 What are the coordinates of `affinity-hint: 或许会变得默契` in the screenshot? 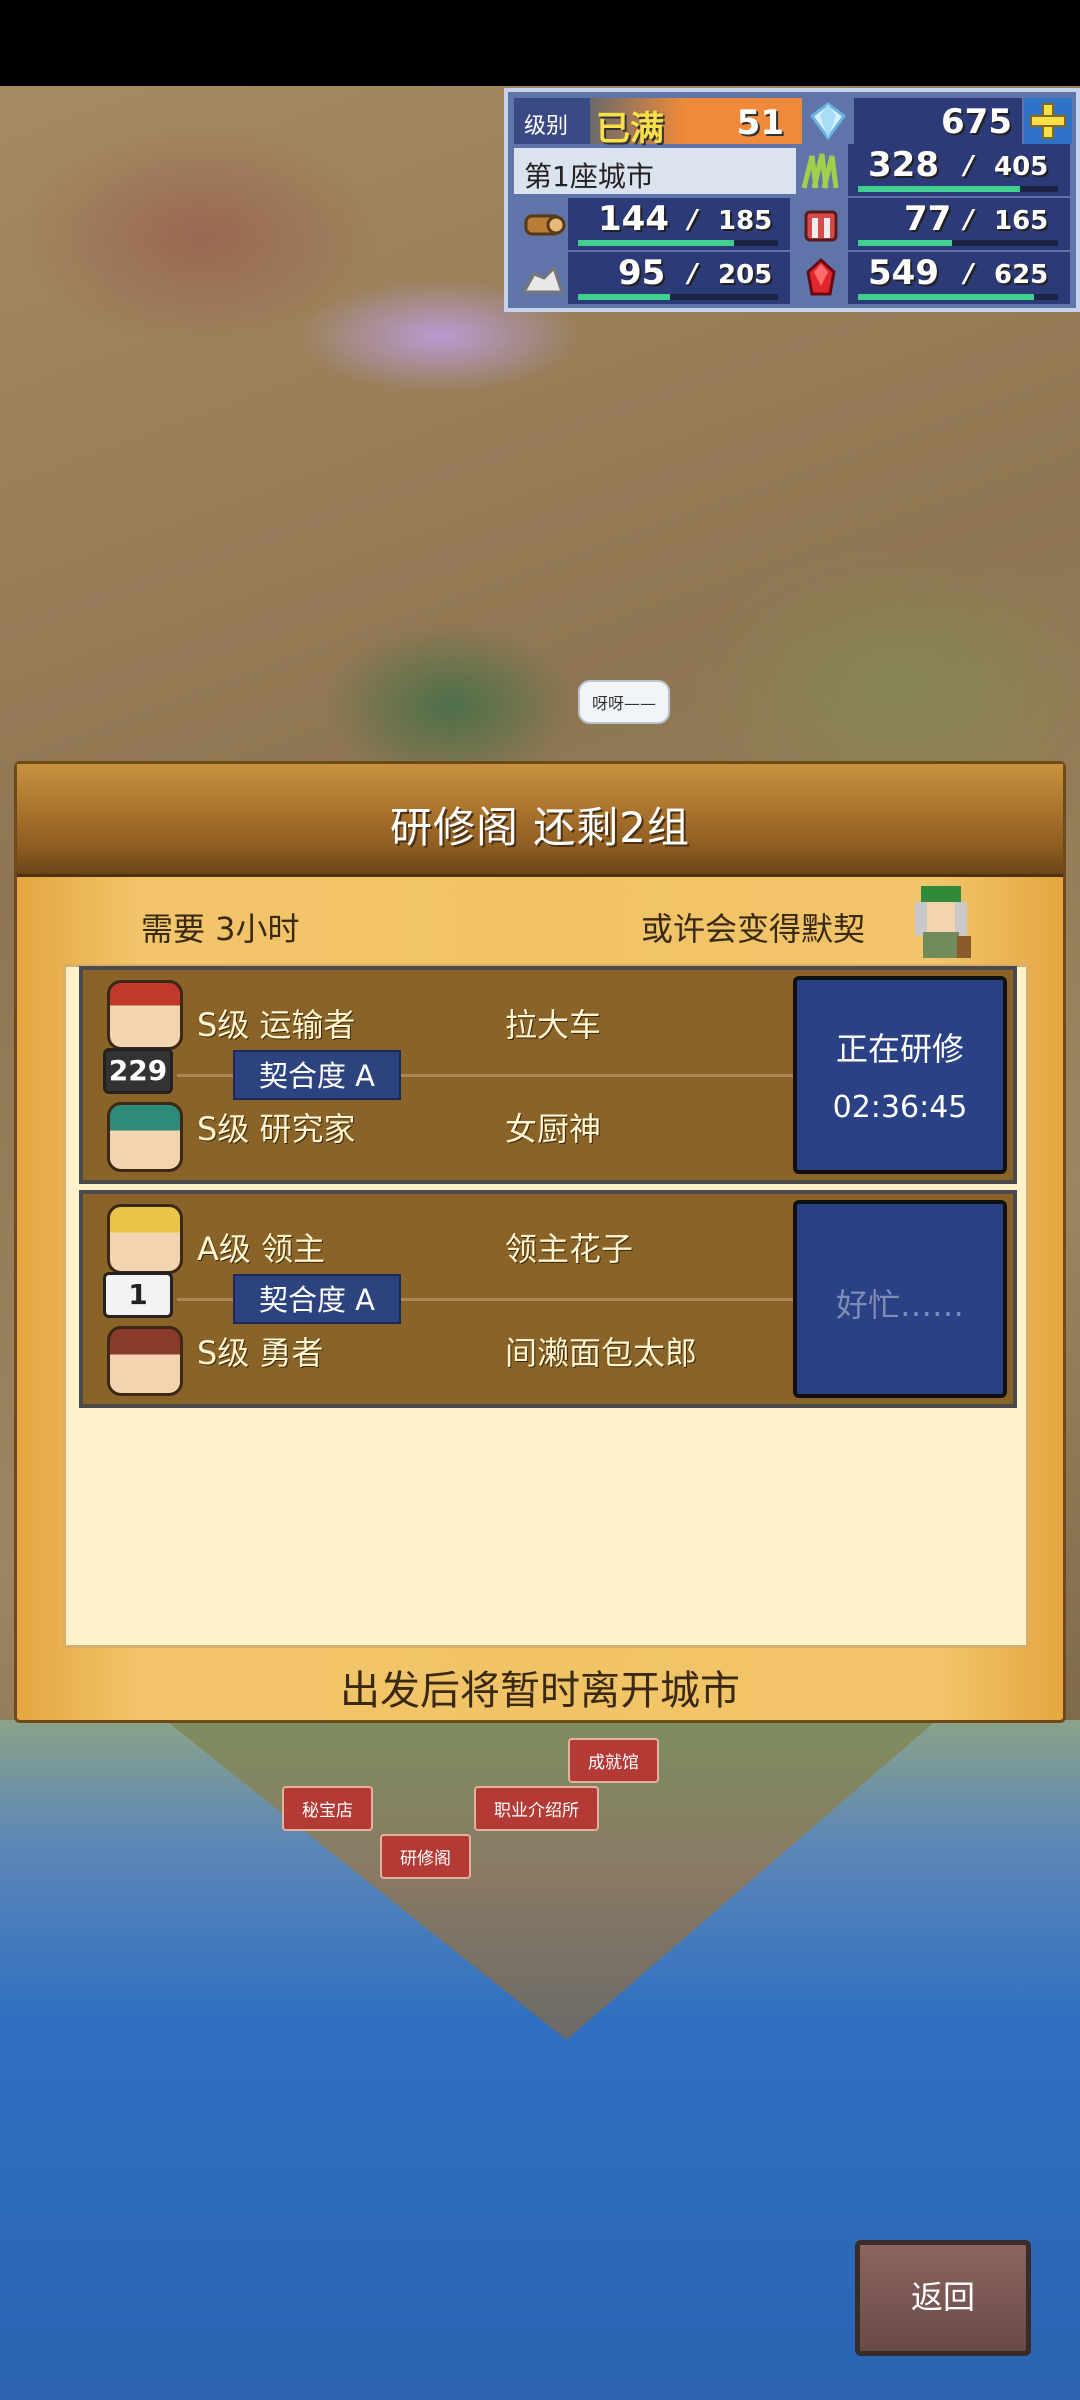 It's located at (753, 929).